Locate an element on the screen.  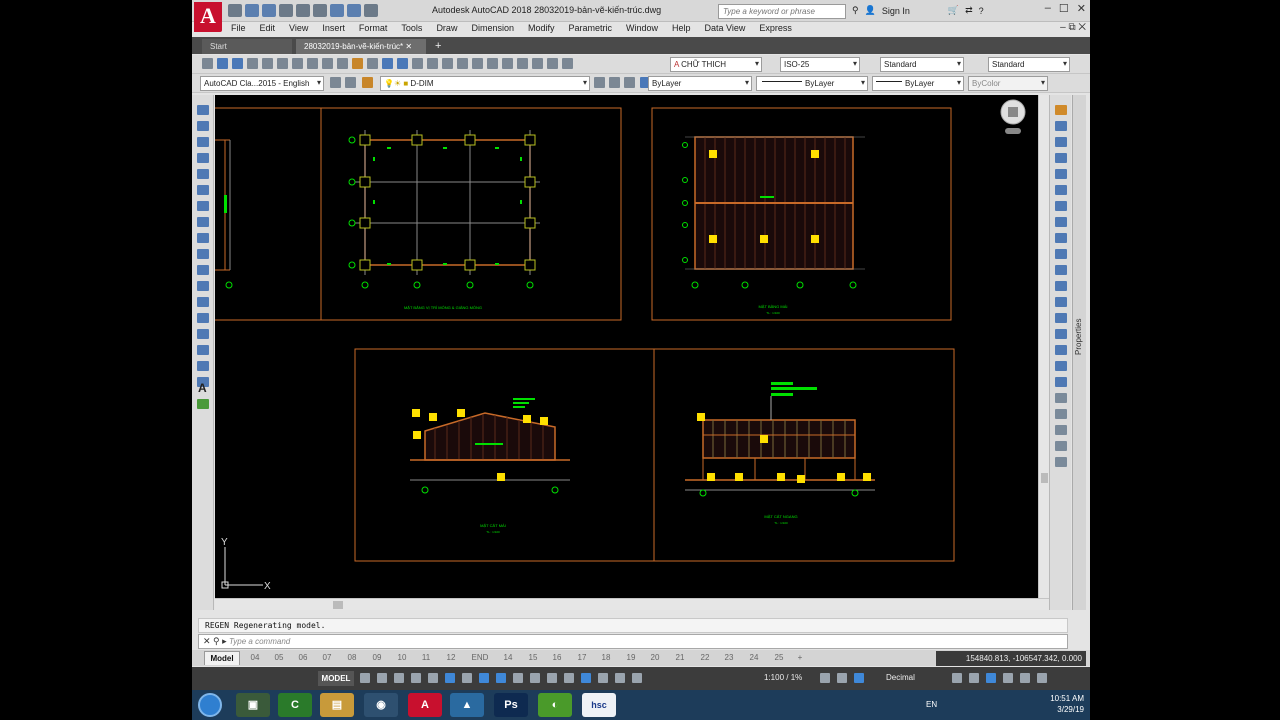
color-select: ByLayer is located at coordinates (700, 83).